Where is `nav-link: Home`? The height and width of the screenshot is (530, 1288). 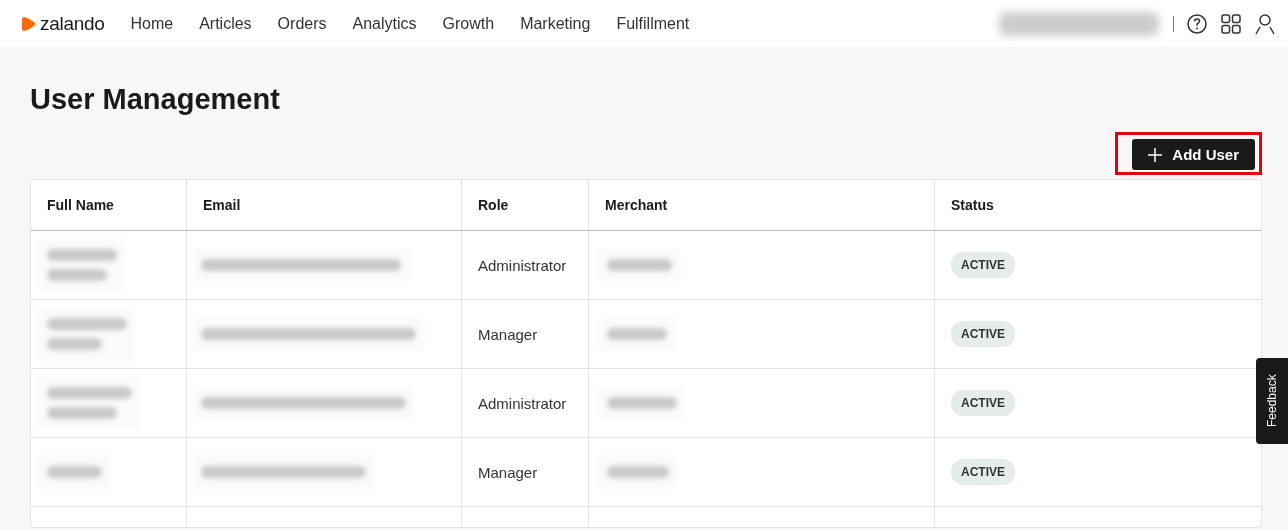
nav-link: Home is located at coordinates (152, 23).